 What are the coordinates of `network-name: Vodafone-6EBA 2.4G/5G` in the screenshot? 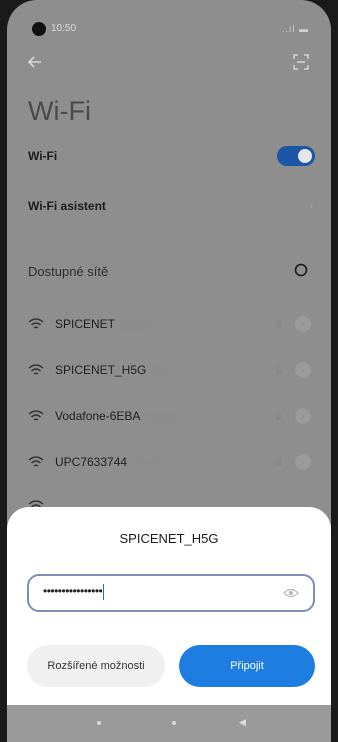 It's located at (116, 416).